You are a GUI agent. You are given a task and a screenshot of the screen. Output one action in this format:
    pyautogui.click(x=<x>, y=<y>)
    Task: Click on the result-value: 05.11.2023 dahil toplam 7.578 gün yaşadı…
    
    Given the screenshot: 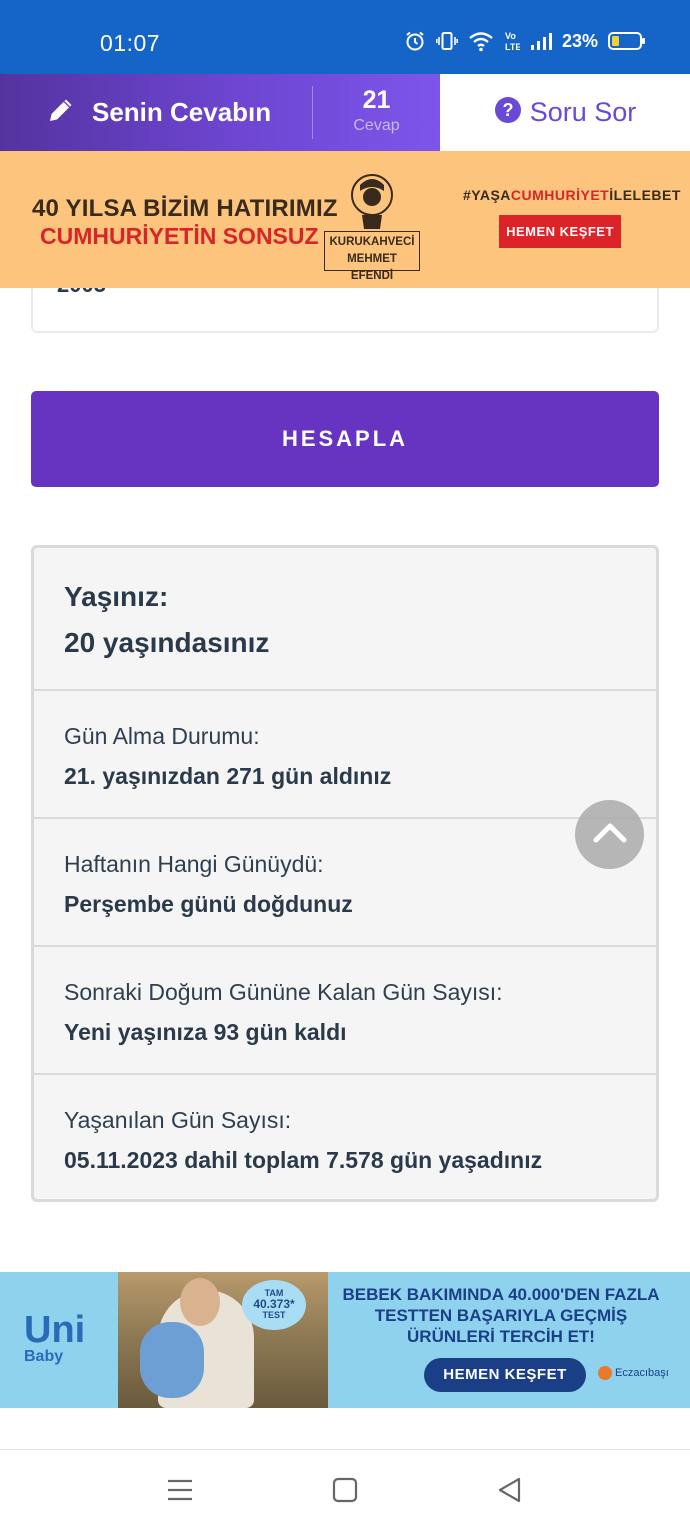 What is the action you would take?
    pyautogui.click(x=303, y=1160)
    